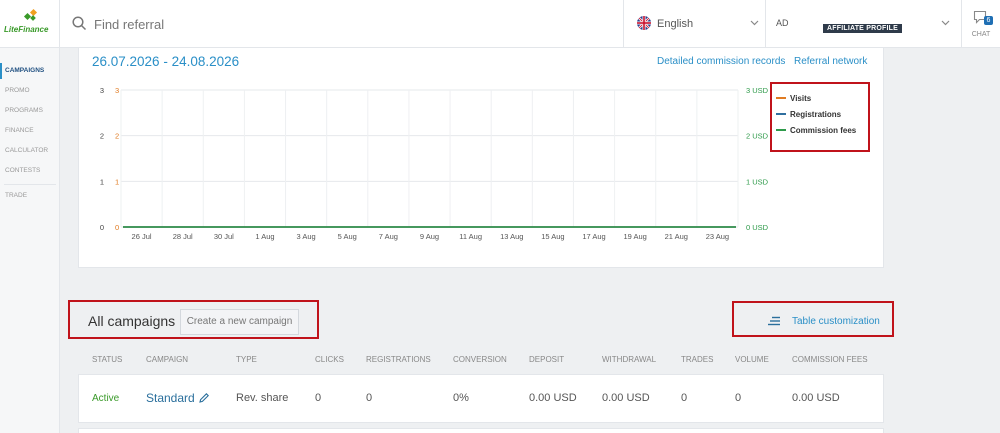 The width and height of the screenshot is (1000, 433). What do you see at coordinates (306, 236) in the screenshot?
I see `x-tick-label: 3 Aug` at bounding box center [306, 236].